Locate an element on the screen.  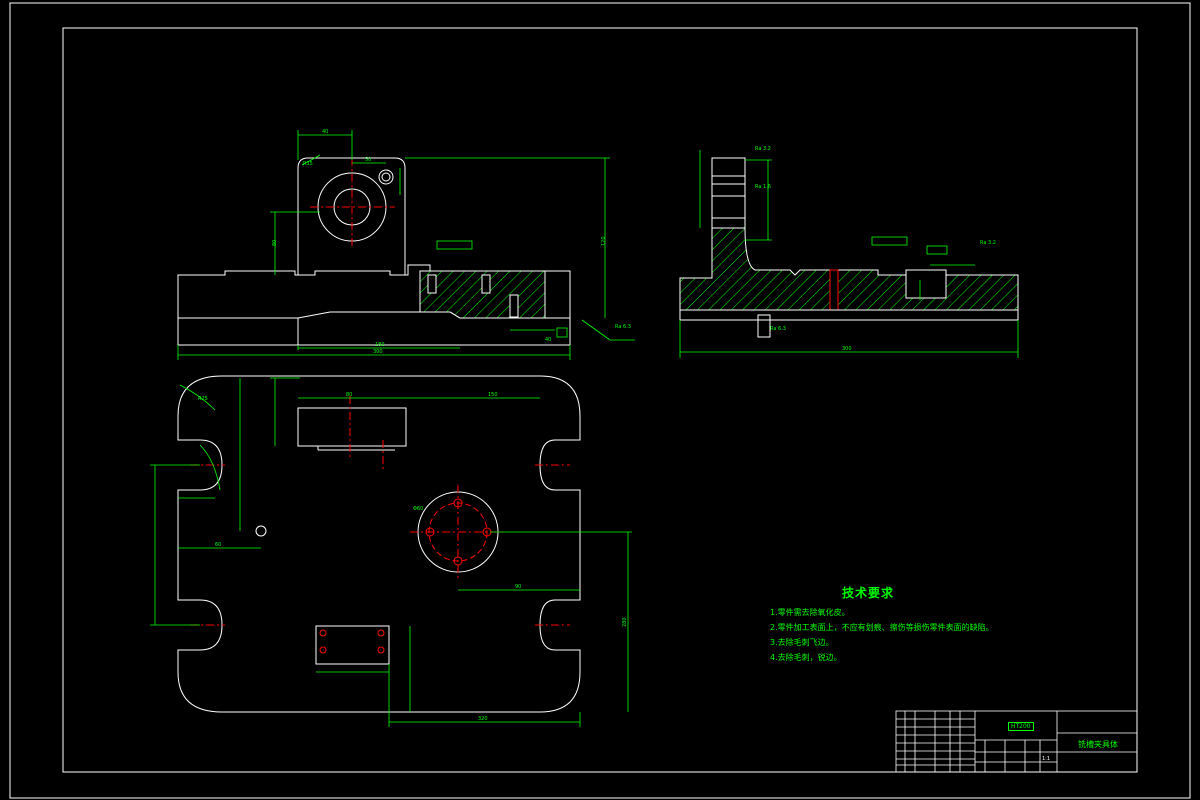
plan-holes is located at coordinates (405, 576).